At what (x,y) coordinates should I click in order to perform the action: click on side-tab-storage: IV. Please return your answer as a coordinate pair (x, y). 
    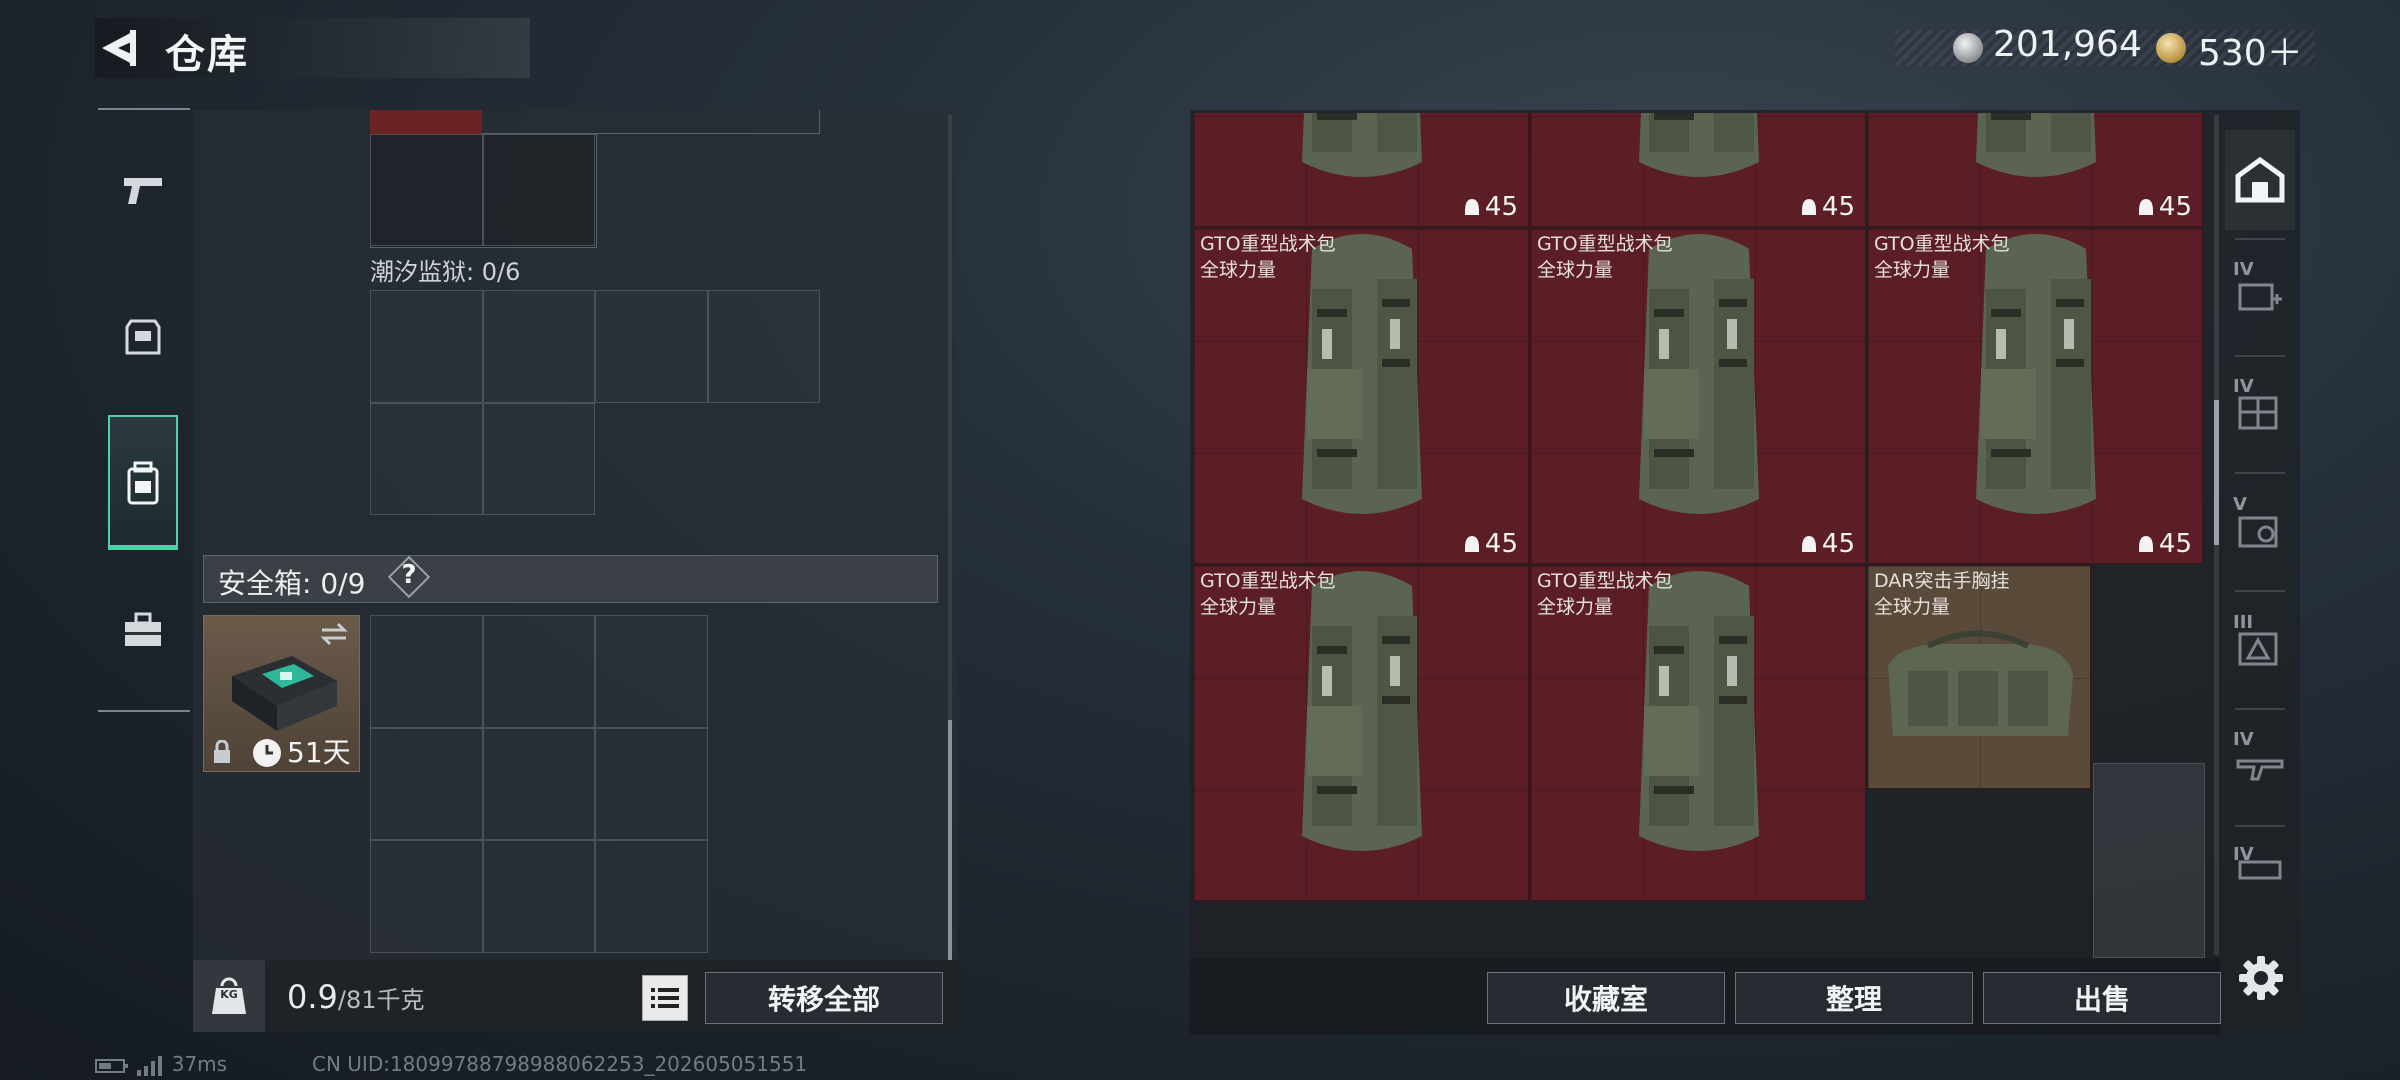
    Looking at the image, I should click on (2260, 412).